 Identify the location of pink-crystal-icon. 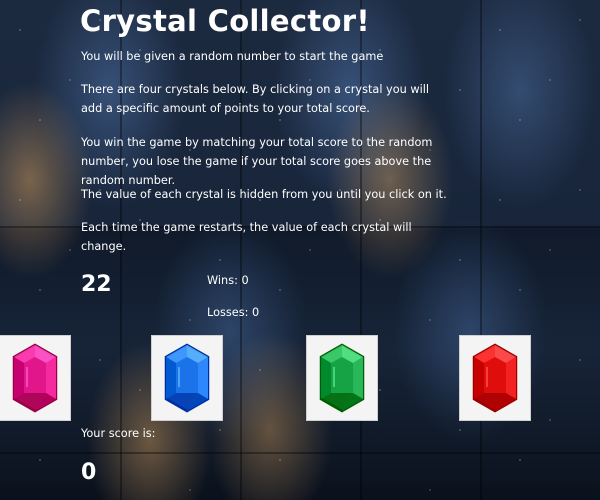
(35, 378).